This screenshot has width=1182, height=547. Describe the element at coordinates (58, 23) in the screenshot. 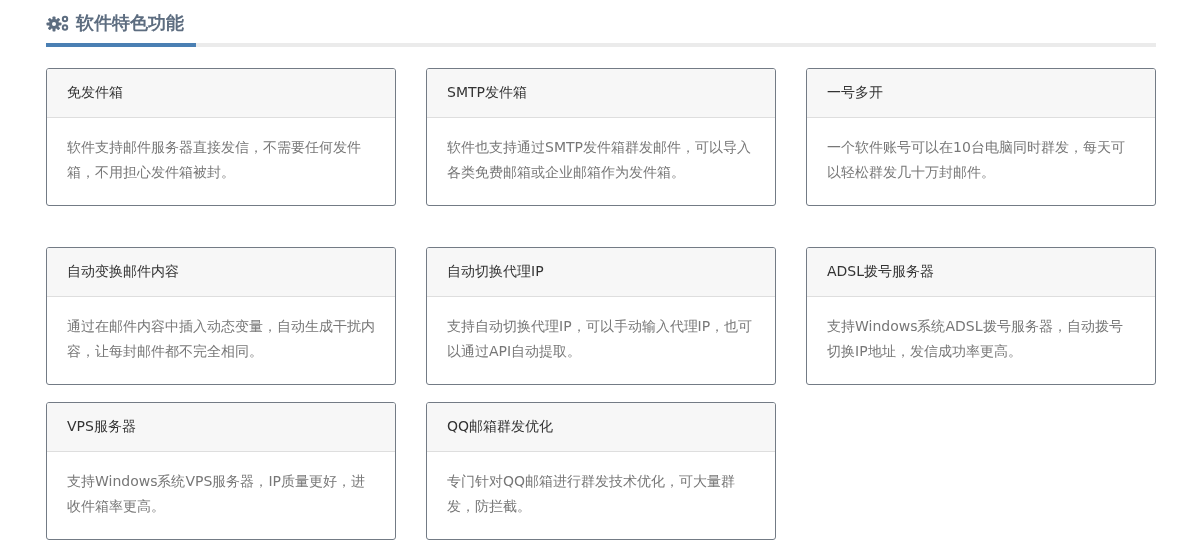

I see `gears-icon` at that location.